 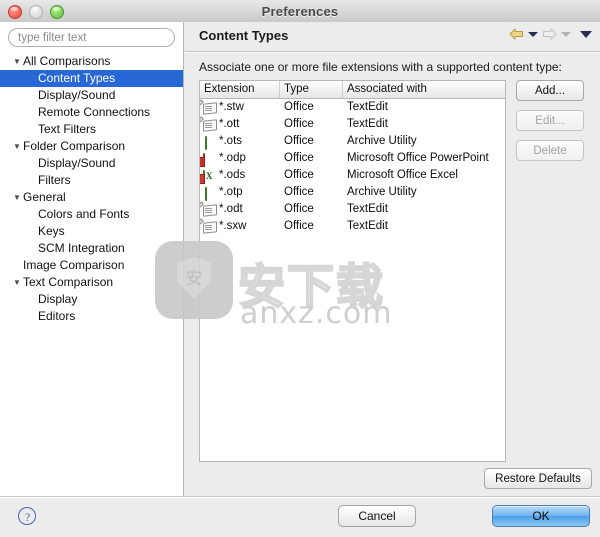 I want to click on cancel-button: Cancel, so click(x=377, y=516).